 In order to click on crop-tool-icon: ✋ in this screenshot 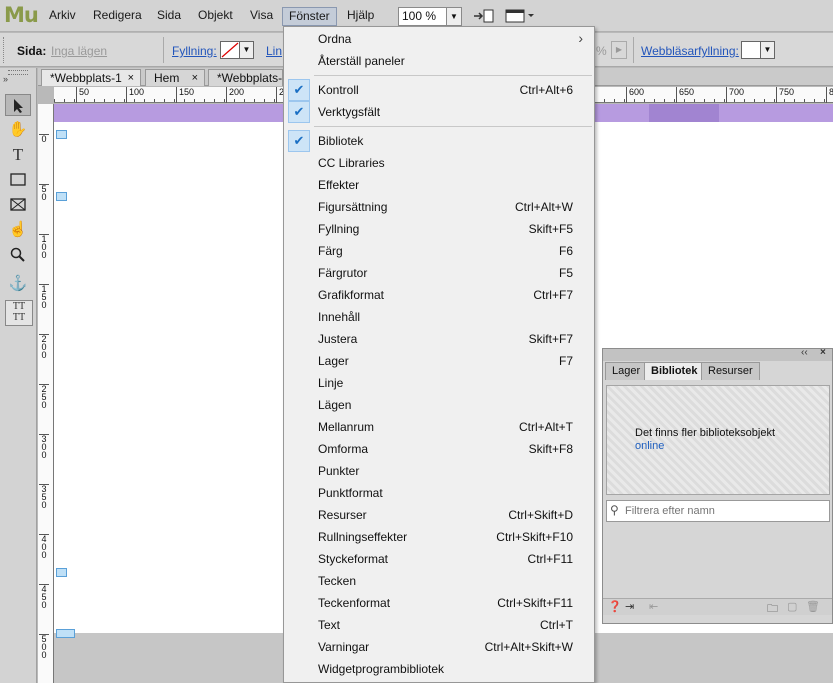, I will do `click(18, 130)`.